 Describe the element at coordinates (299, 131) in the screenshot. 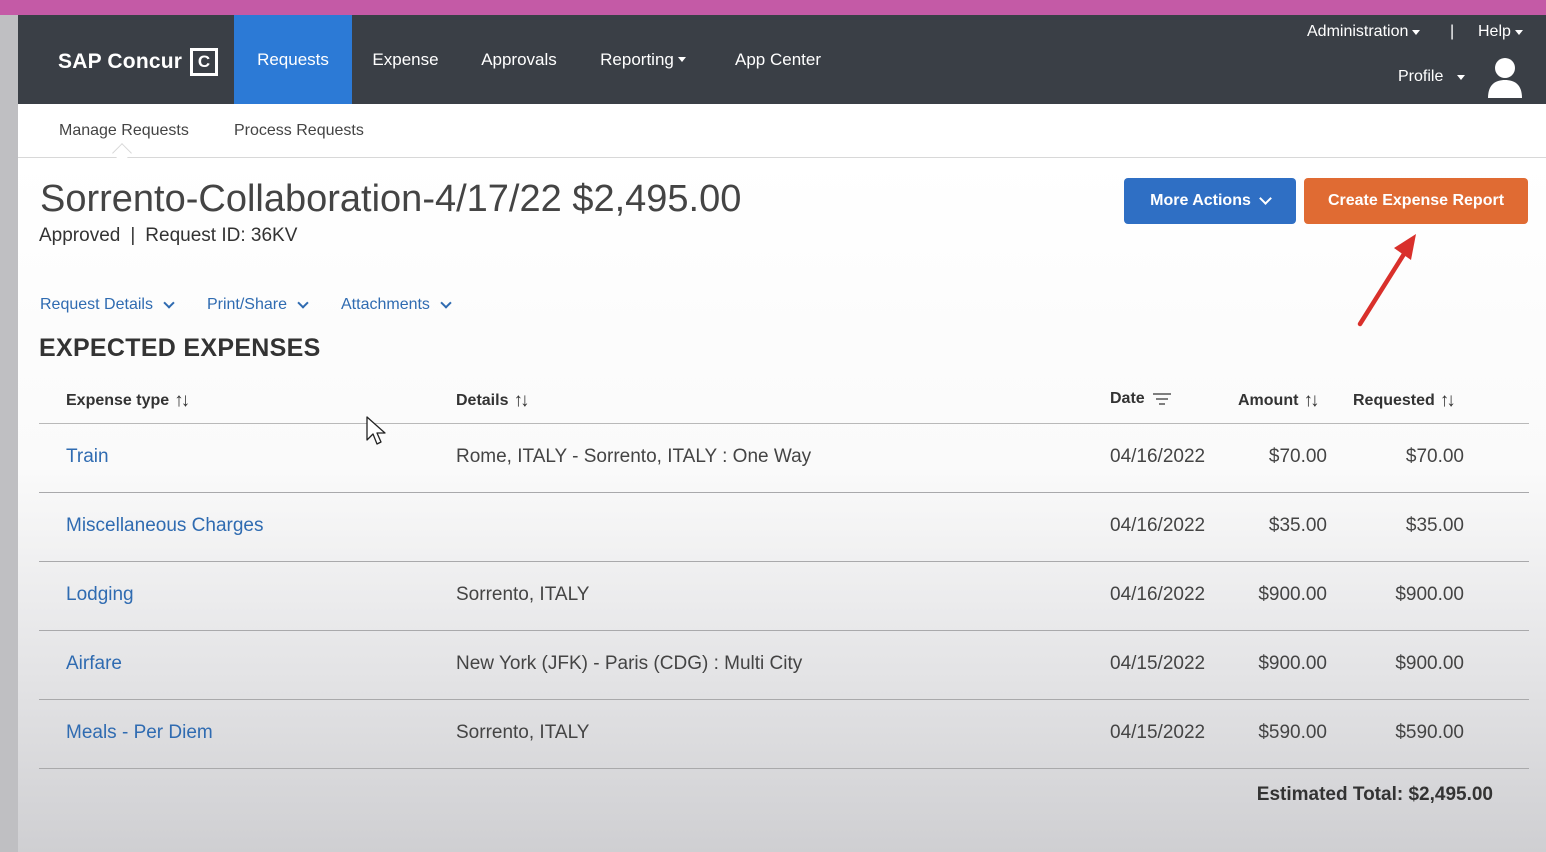

I see `subnav-process-requests: Process Requests` at that location.